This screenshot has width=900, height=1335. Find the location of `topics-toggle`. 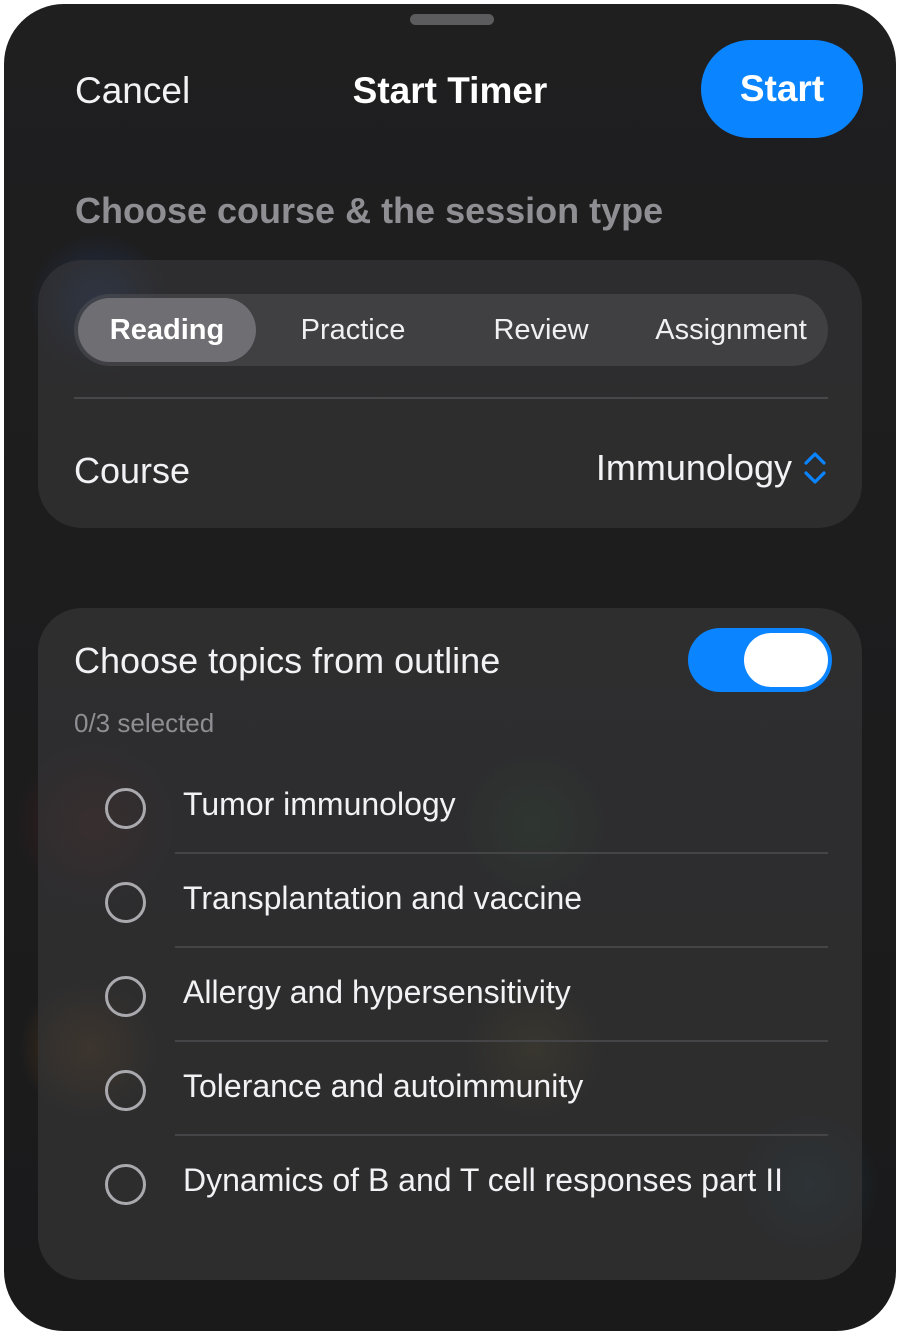

topics-toggle is located at coordinates (760, 660).